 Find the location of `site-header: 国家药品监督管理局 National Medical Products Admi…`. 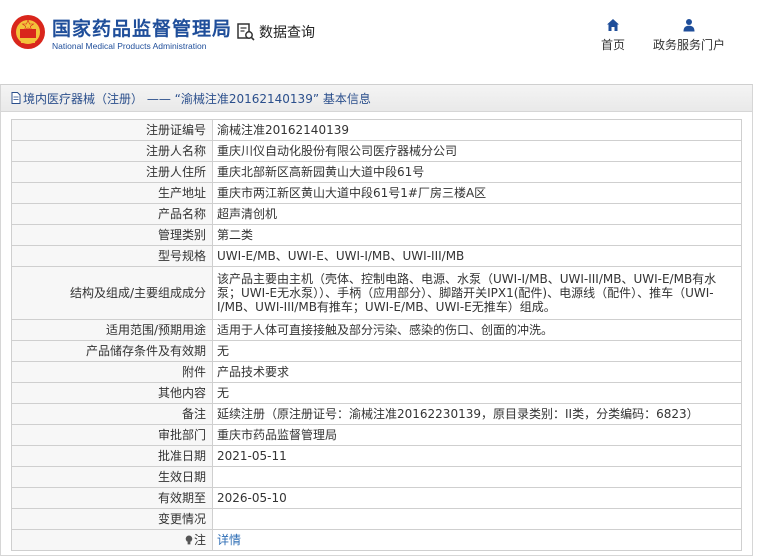

site-header: 国家药品监督管理局 National Medical Products Admi… is located at coordinates (380, 37).